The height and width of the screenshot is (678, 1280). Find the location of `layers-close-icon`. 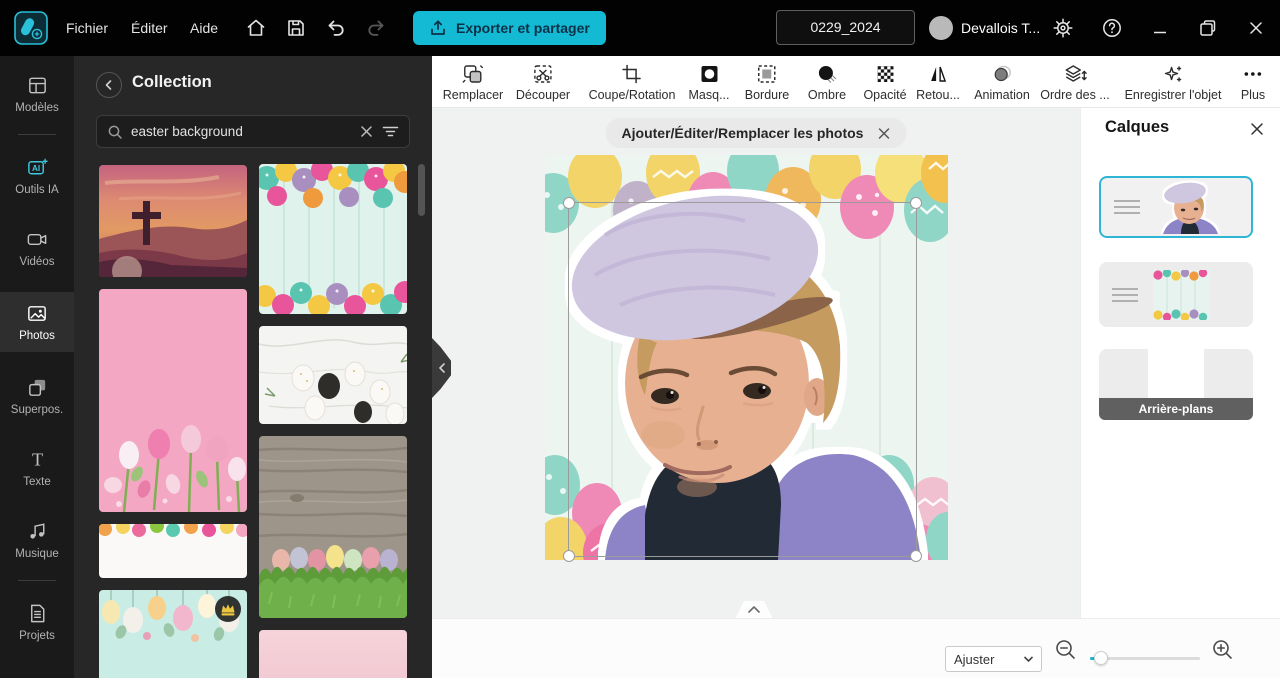

layers-close-icon is located at coordinates (1257, 129).